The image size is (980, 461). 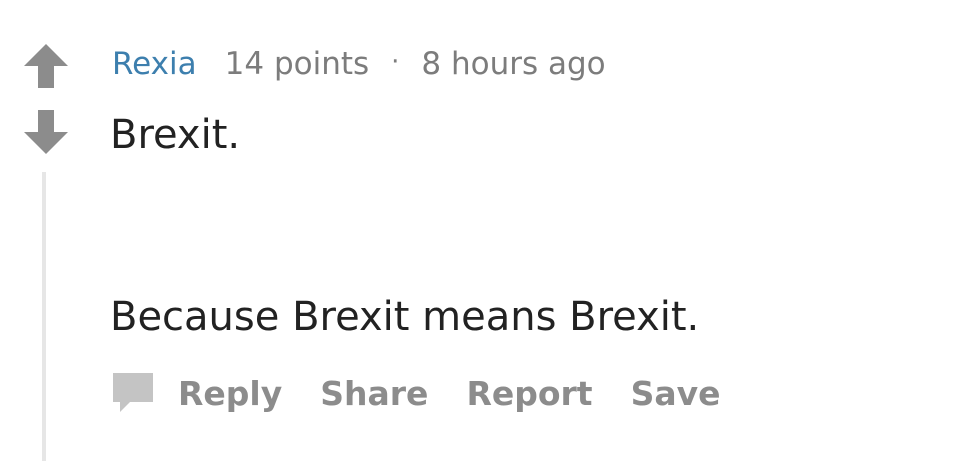 I want to click on comment-paragraph: Because Brexit means Brexit., so click(x=405, y=317).